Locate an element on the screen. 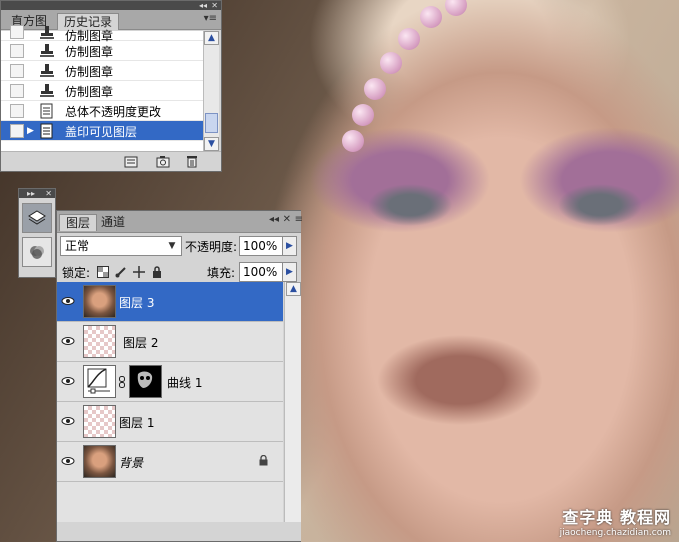 The width and height of the screenshot is (679, 542). layer-mask-thumbnail is located at coordinates (145, 381).